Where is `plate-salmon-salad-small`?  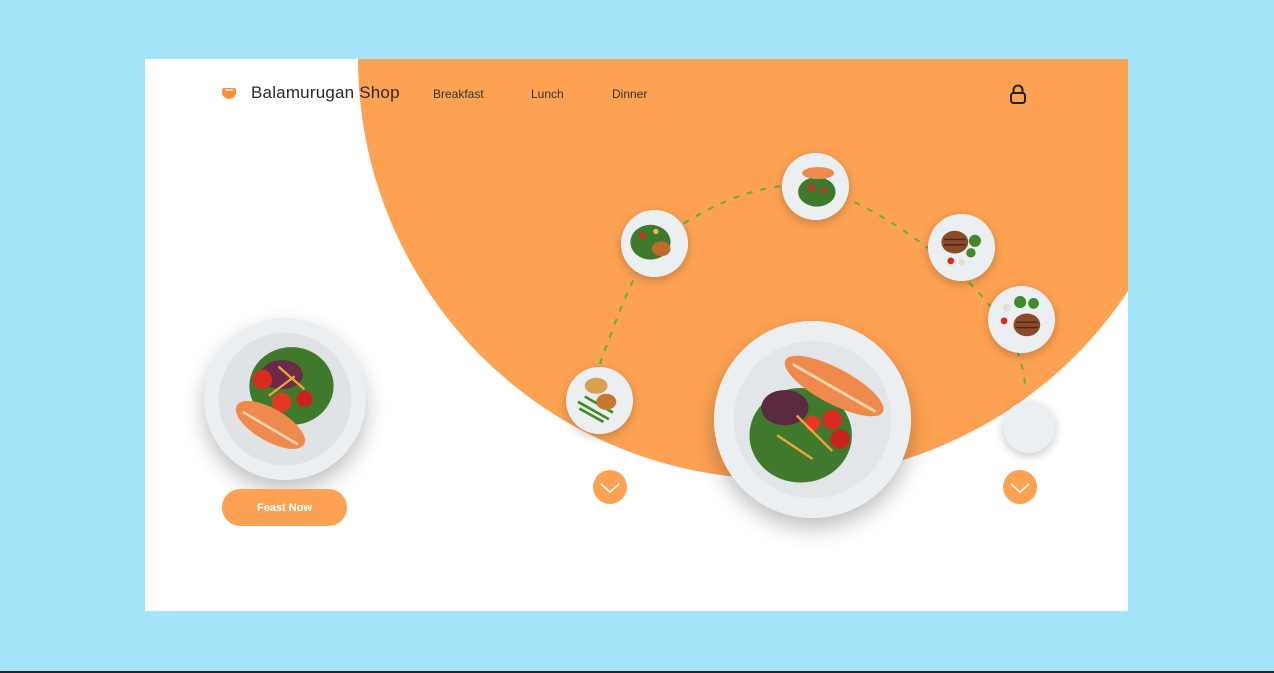
plate-salmon-salad-small is located at coordinates (815, 186).